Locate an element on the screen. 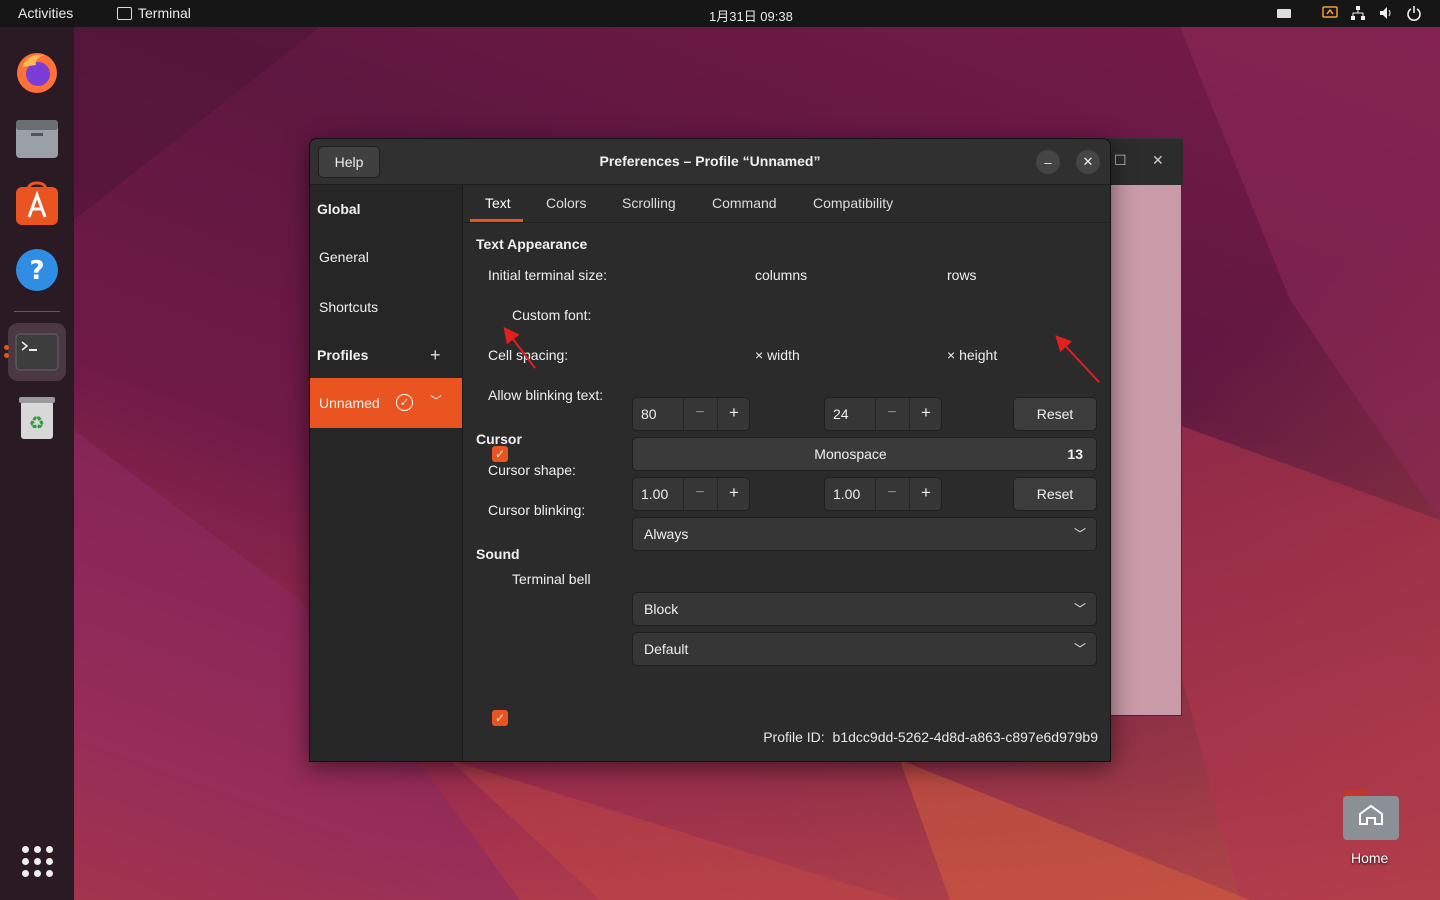 This screenshot has height=900, width=1440. rows-unit-label: rows is located at coordinates (962, 275).